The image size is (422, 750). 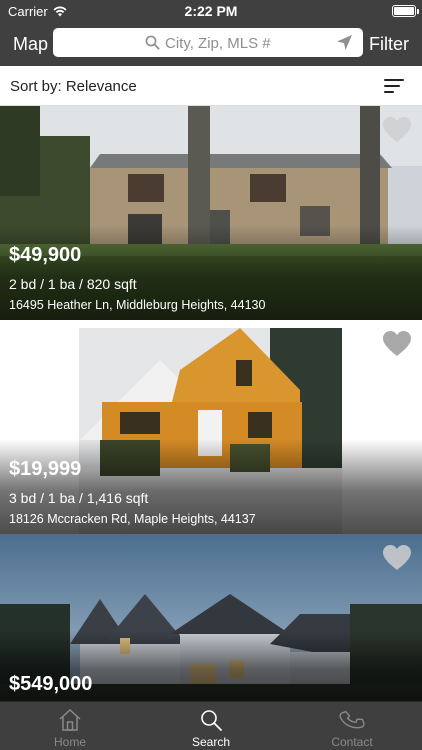 I want to click on battery-icon, so click(x=405, y=11).